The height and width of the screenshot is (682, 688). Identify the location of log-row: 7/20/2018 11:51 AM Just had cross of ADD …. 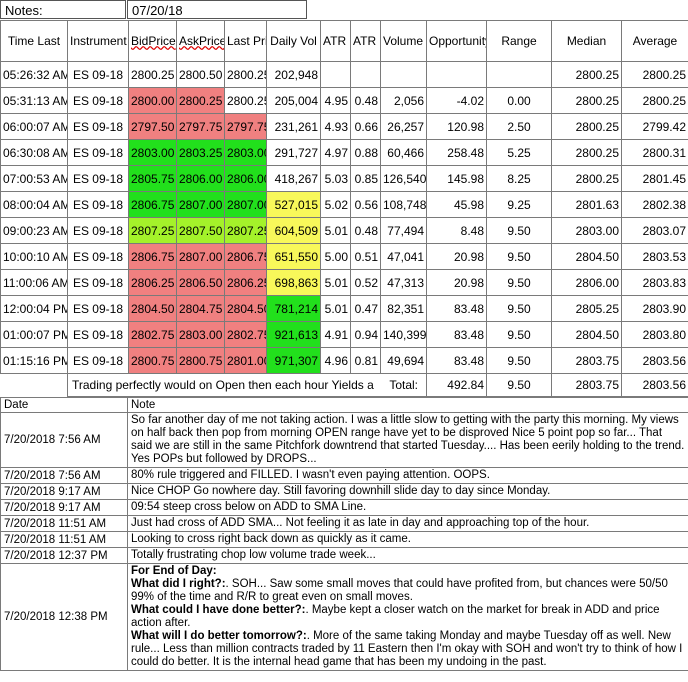
(344, 523).